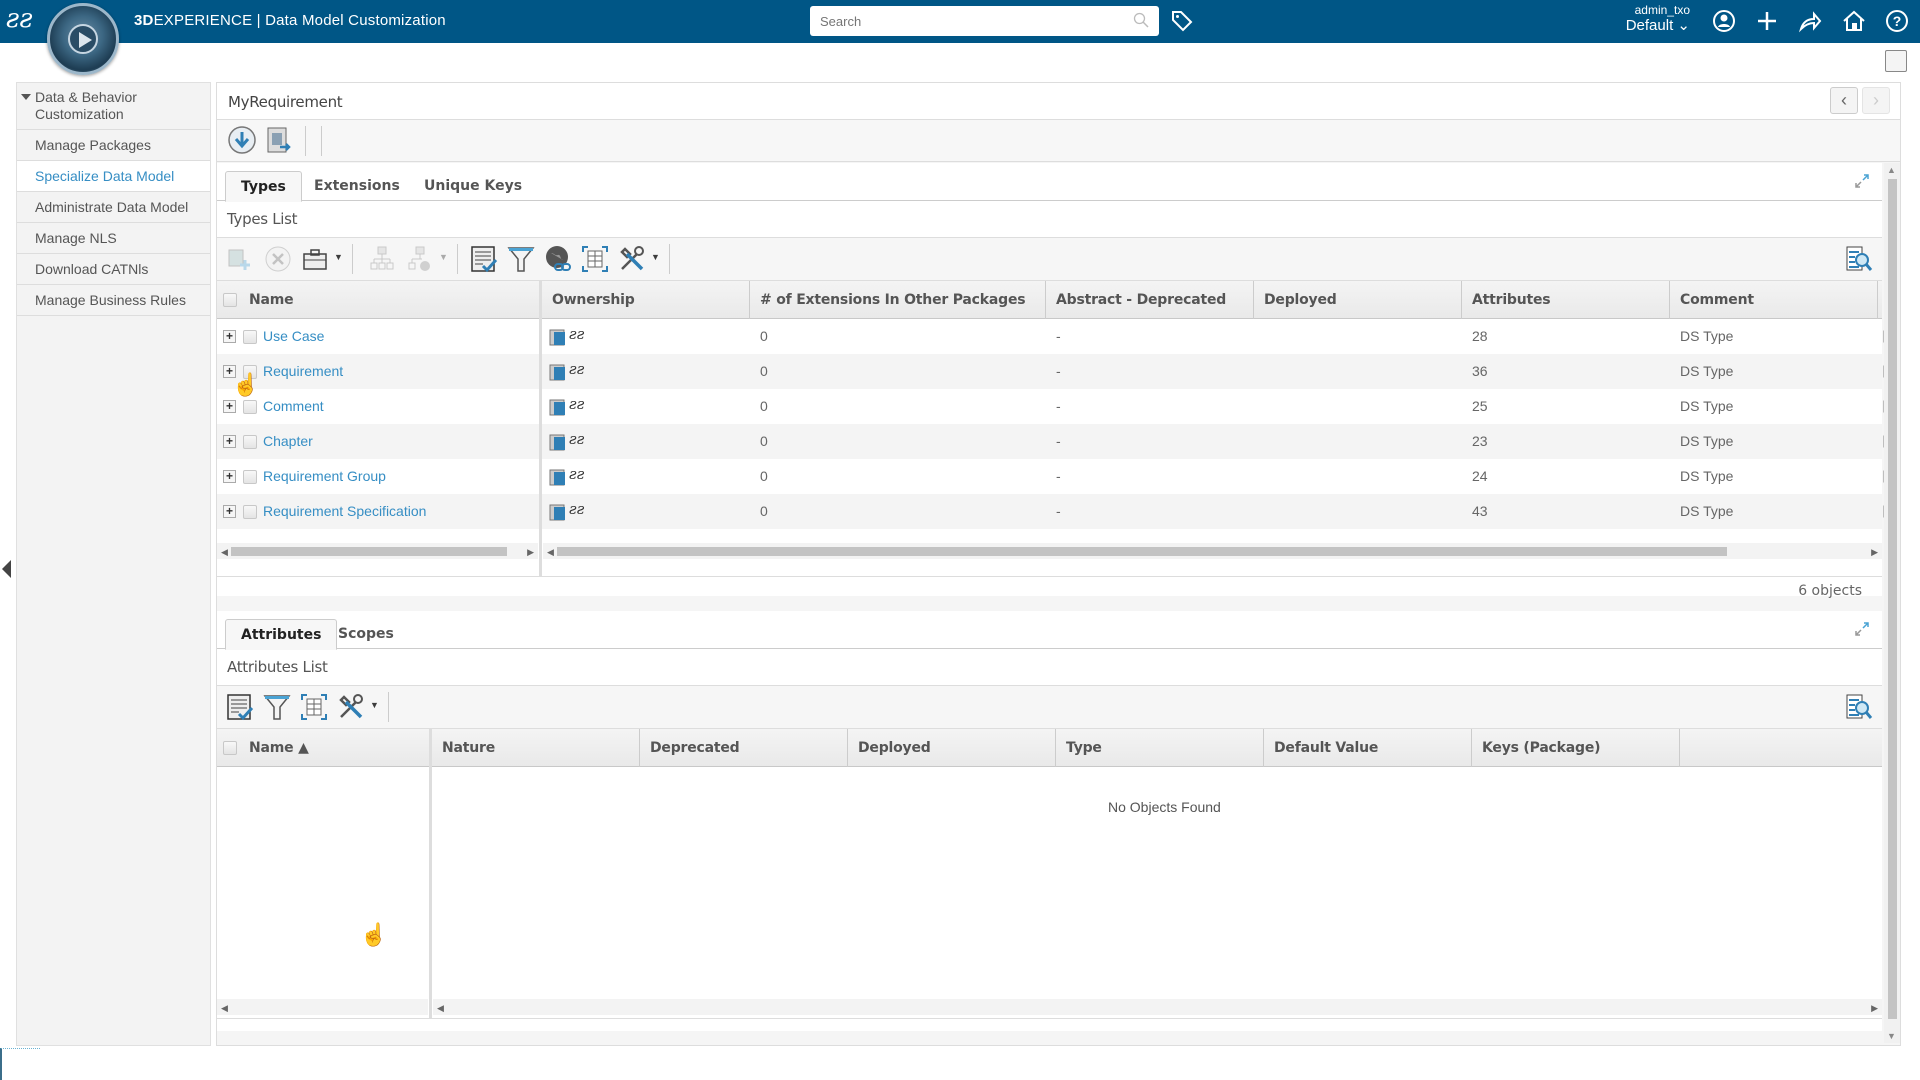 The image size is (1920, 1080). I want to click on hierarchy-icon, so click(382, 259).